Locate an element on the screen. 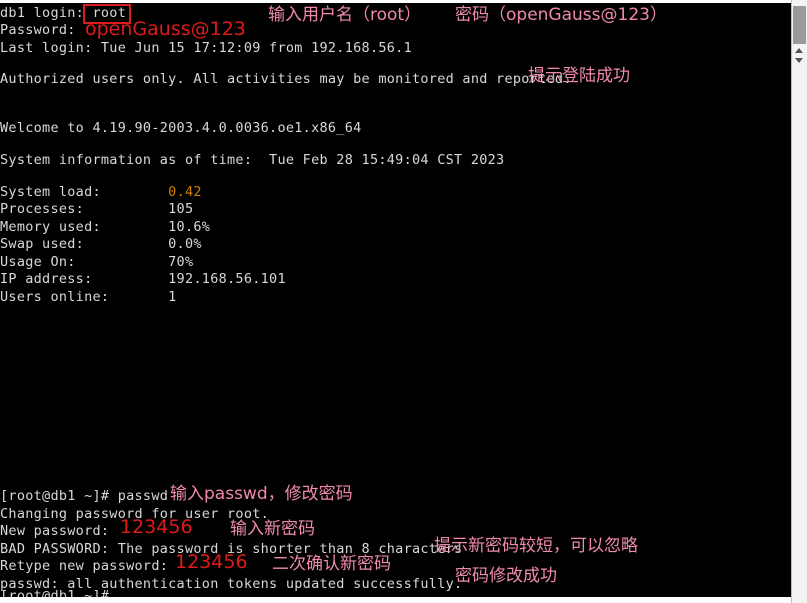  terminal-line-usage-on: Usage On: 70% is located at coordinates (97, 261).